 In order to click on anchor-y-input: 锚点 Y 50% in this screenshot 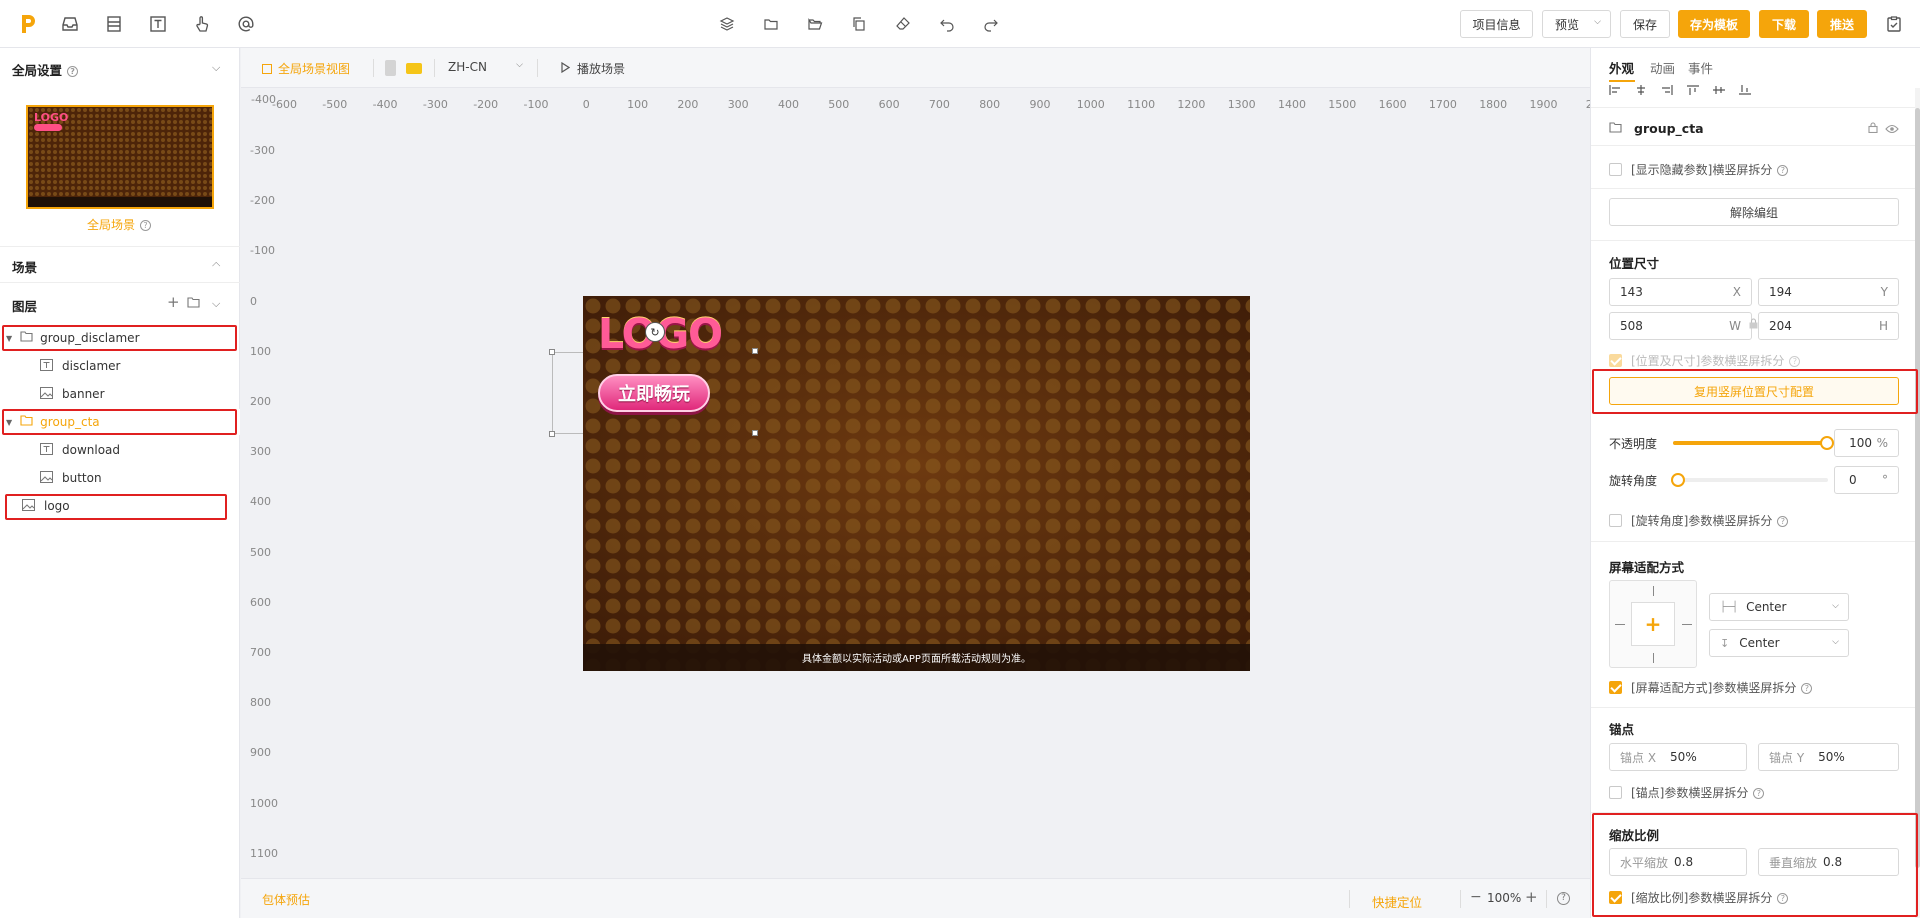, I will do `click(1828, 757)`.